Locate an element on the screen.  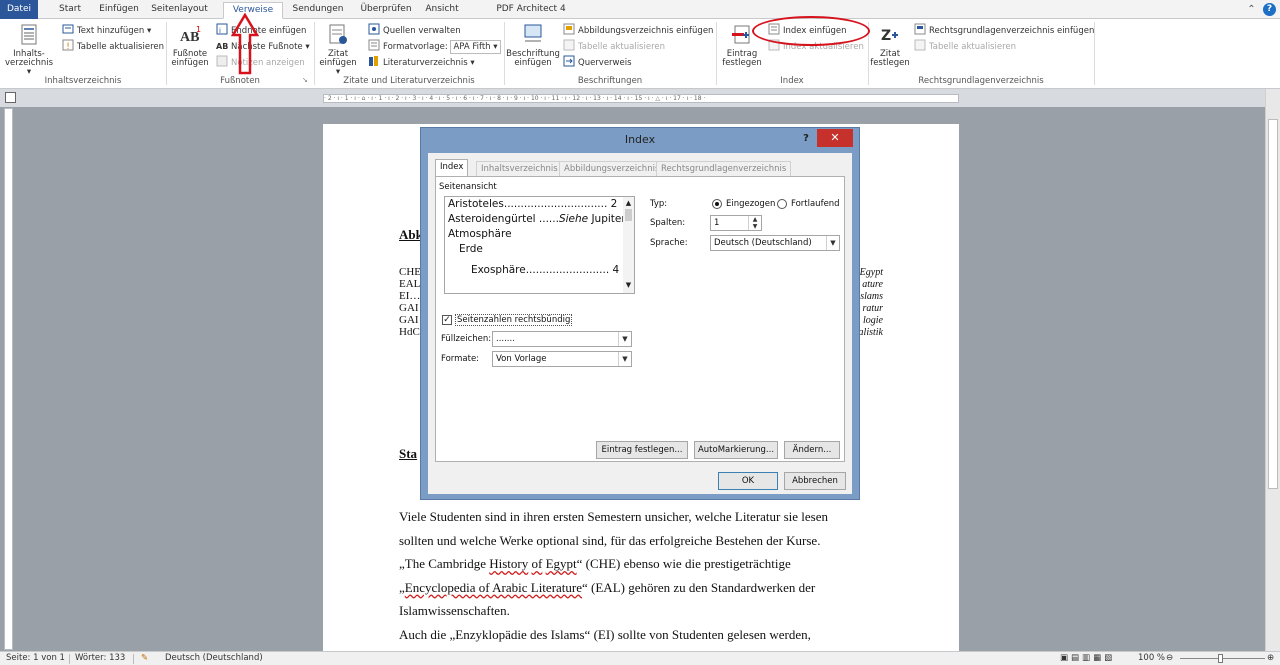
abbreviation-item: EAL is located at coordinates (410, 284).